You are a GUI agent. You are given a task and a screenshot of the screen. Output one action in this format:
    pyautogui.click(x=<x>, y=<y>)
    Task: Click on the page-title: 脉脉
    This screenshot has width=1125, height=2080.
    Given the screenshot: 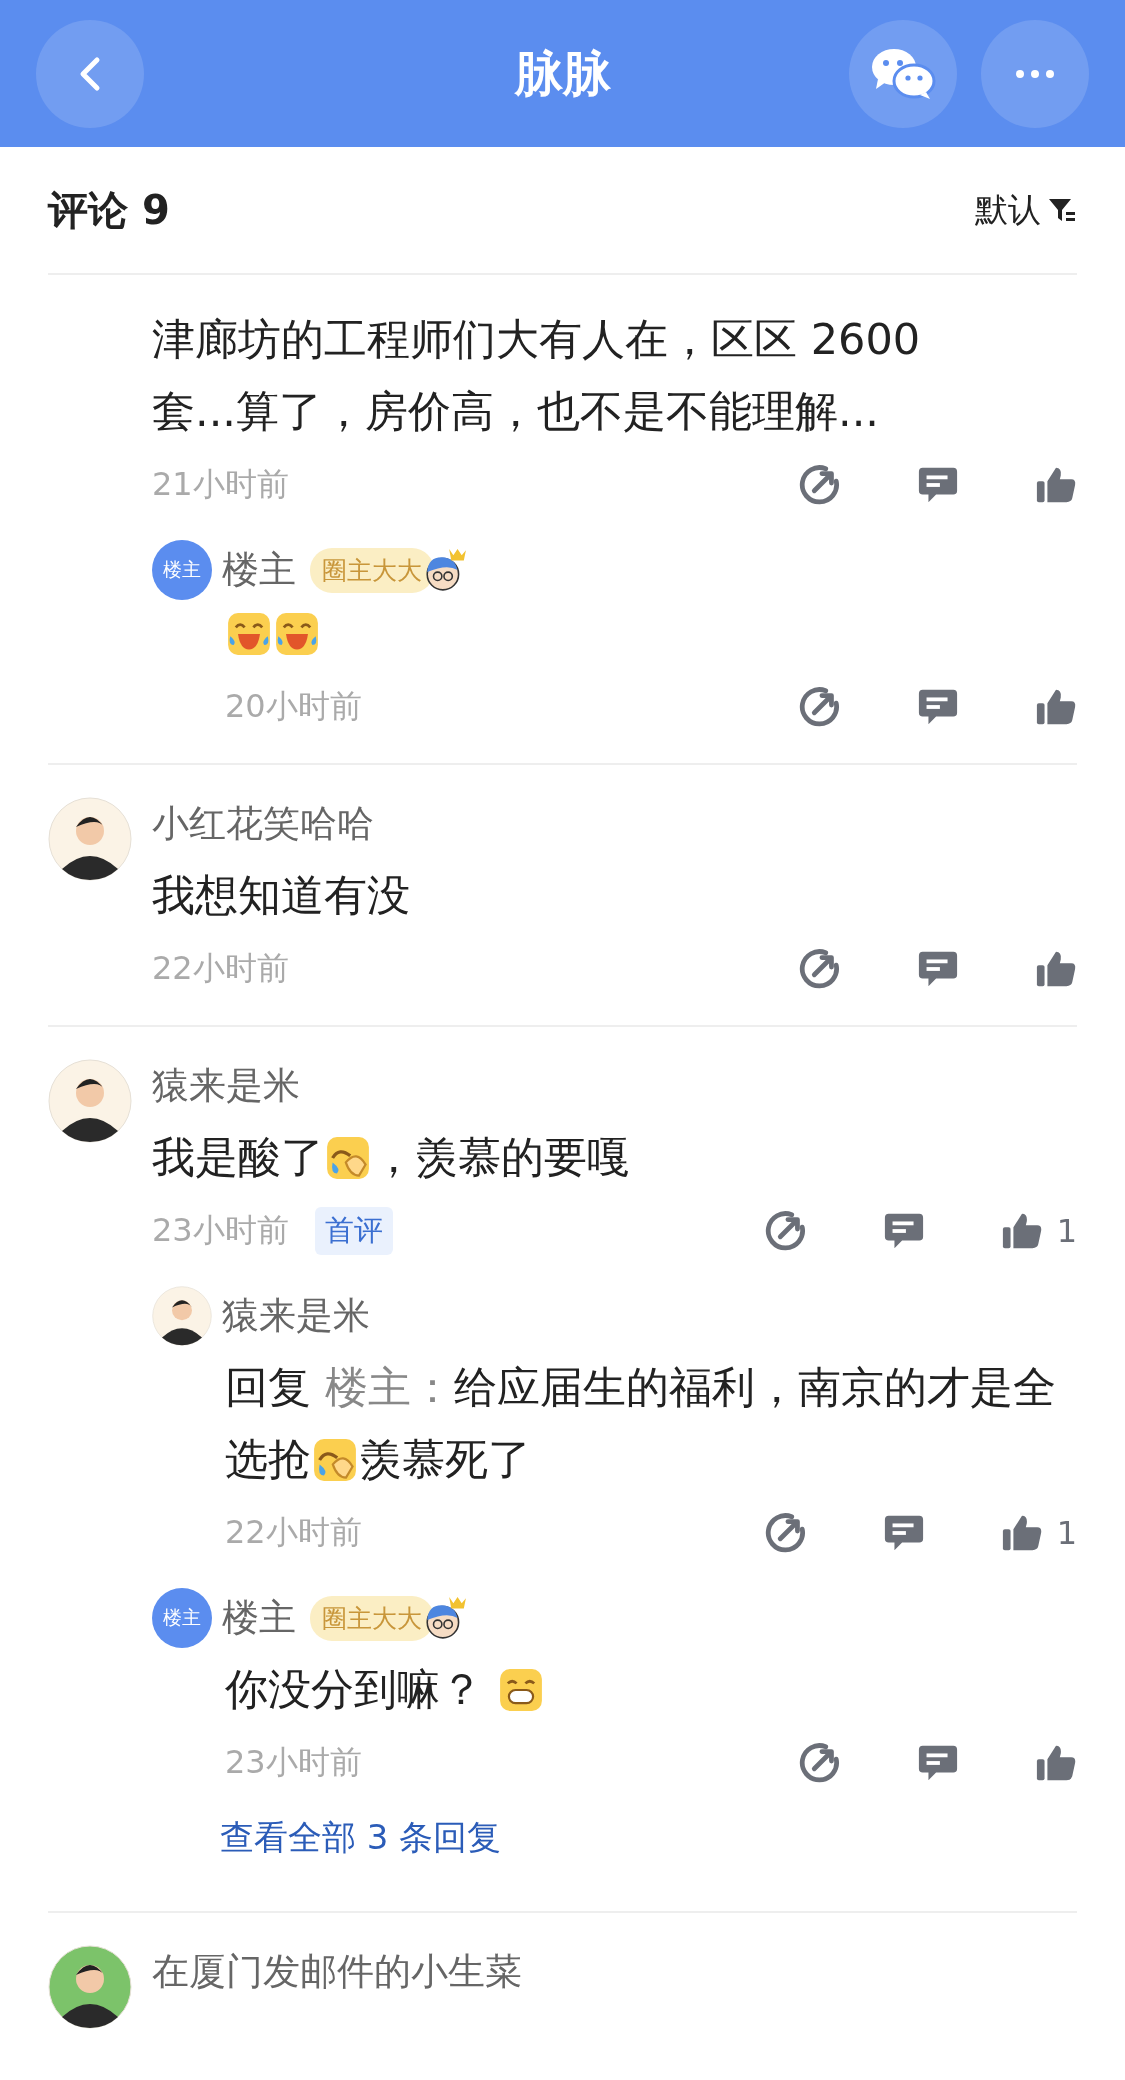 What is the action you would take?
    pyautogui.click(x=562, y=73)
    